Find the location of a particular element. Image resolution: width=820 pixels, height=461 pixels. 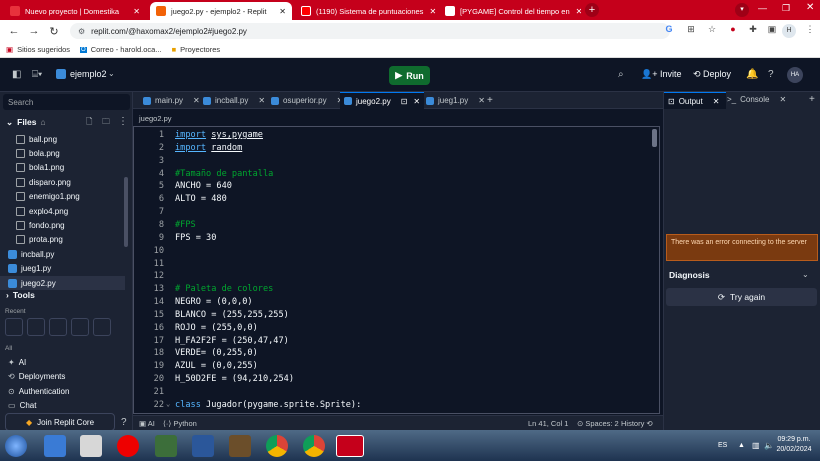

extensions-icon: ✚ is located at coordinates (753, 31).